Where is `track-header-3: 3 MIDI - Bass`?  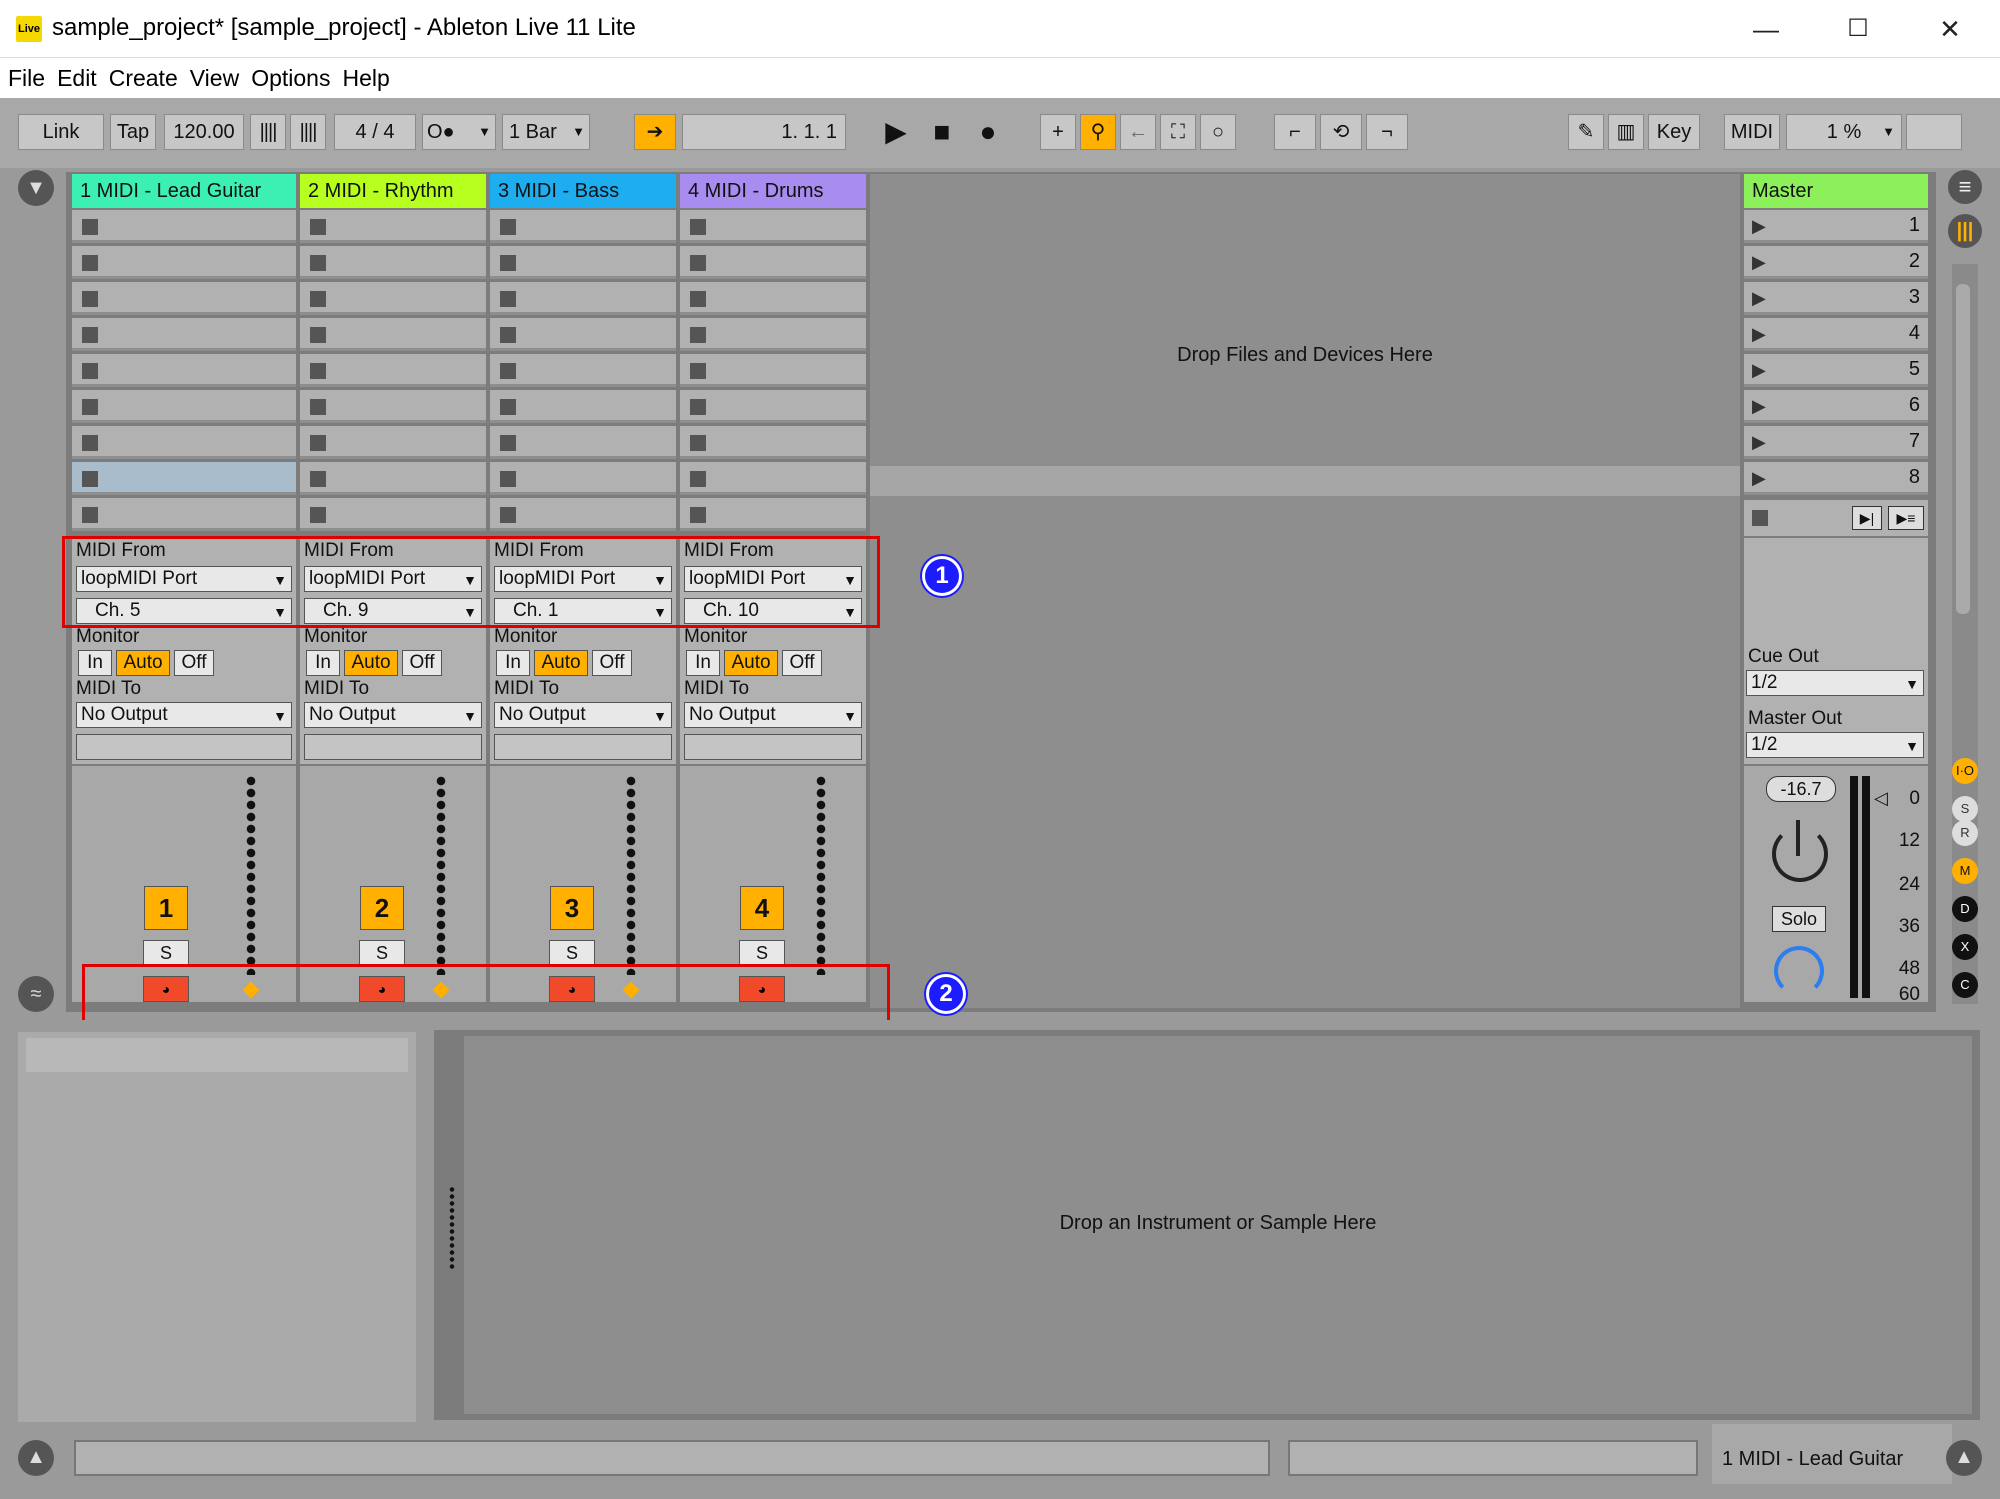 track-header-3: 3 MIDI - Bass is located at coordinates (583, 191).